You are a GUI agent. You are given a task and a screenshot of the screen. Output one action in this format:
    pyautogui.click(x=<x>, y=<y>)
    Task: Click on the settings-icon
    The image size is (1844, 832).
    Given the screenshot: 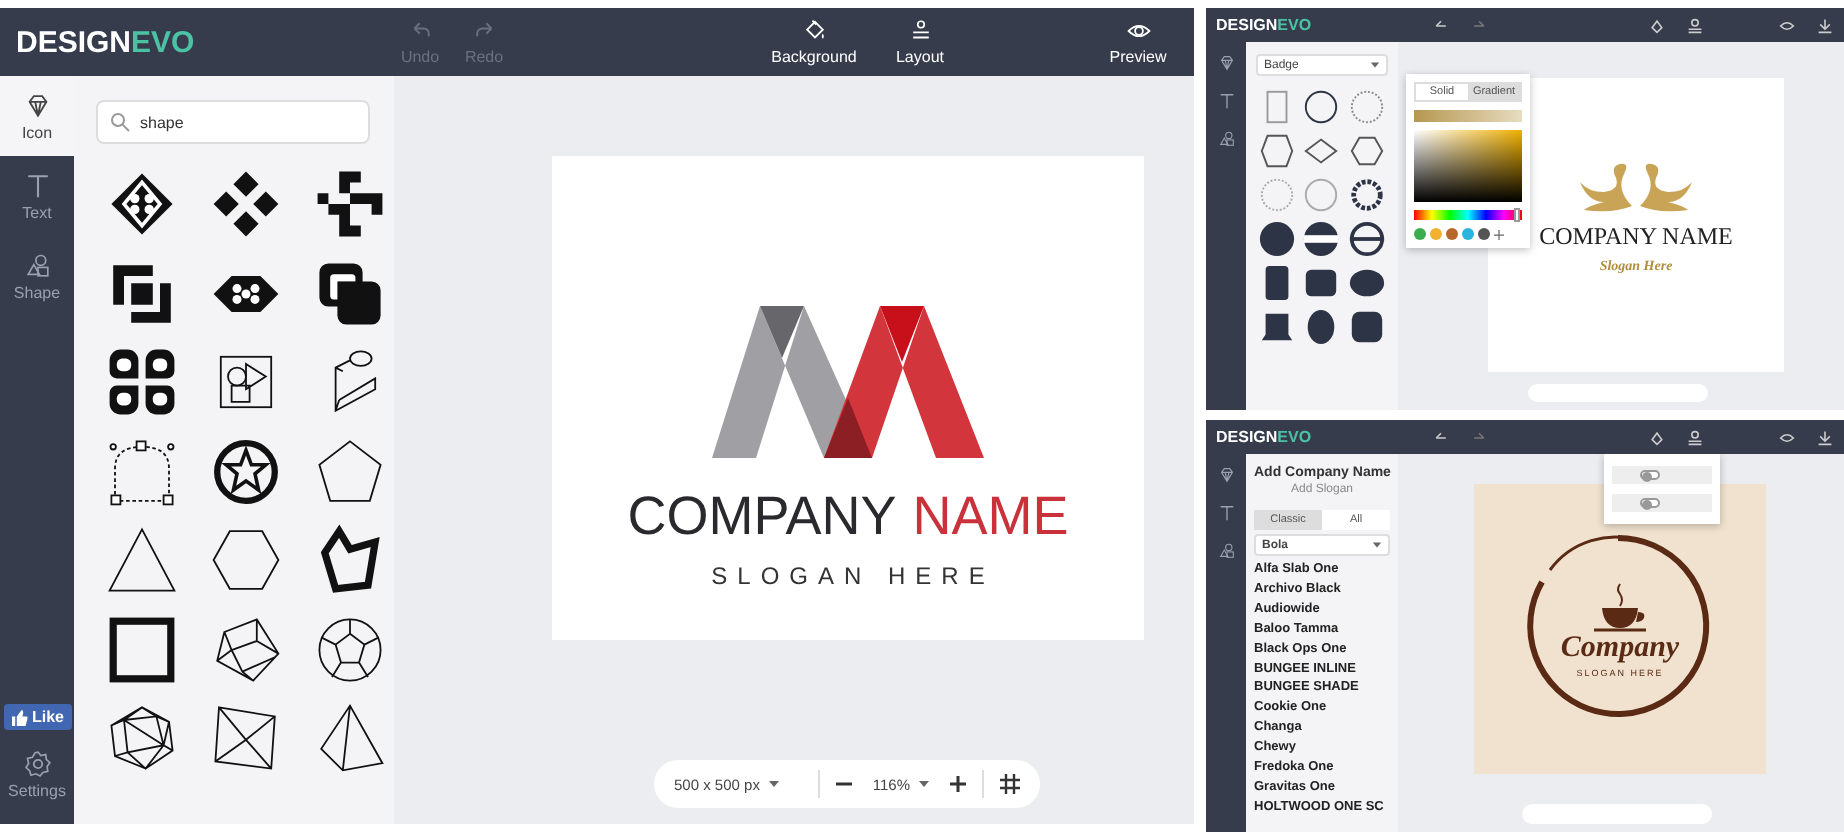 What is the action you would take?
    pyautogui.click(x=37, y=764)
    